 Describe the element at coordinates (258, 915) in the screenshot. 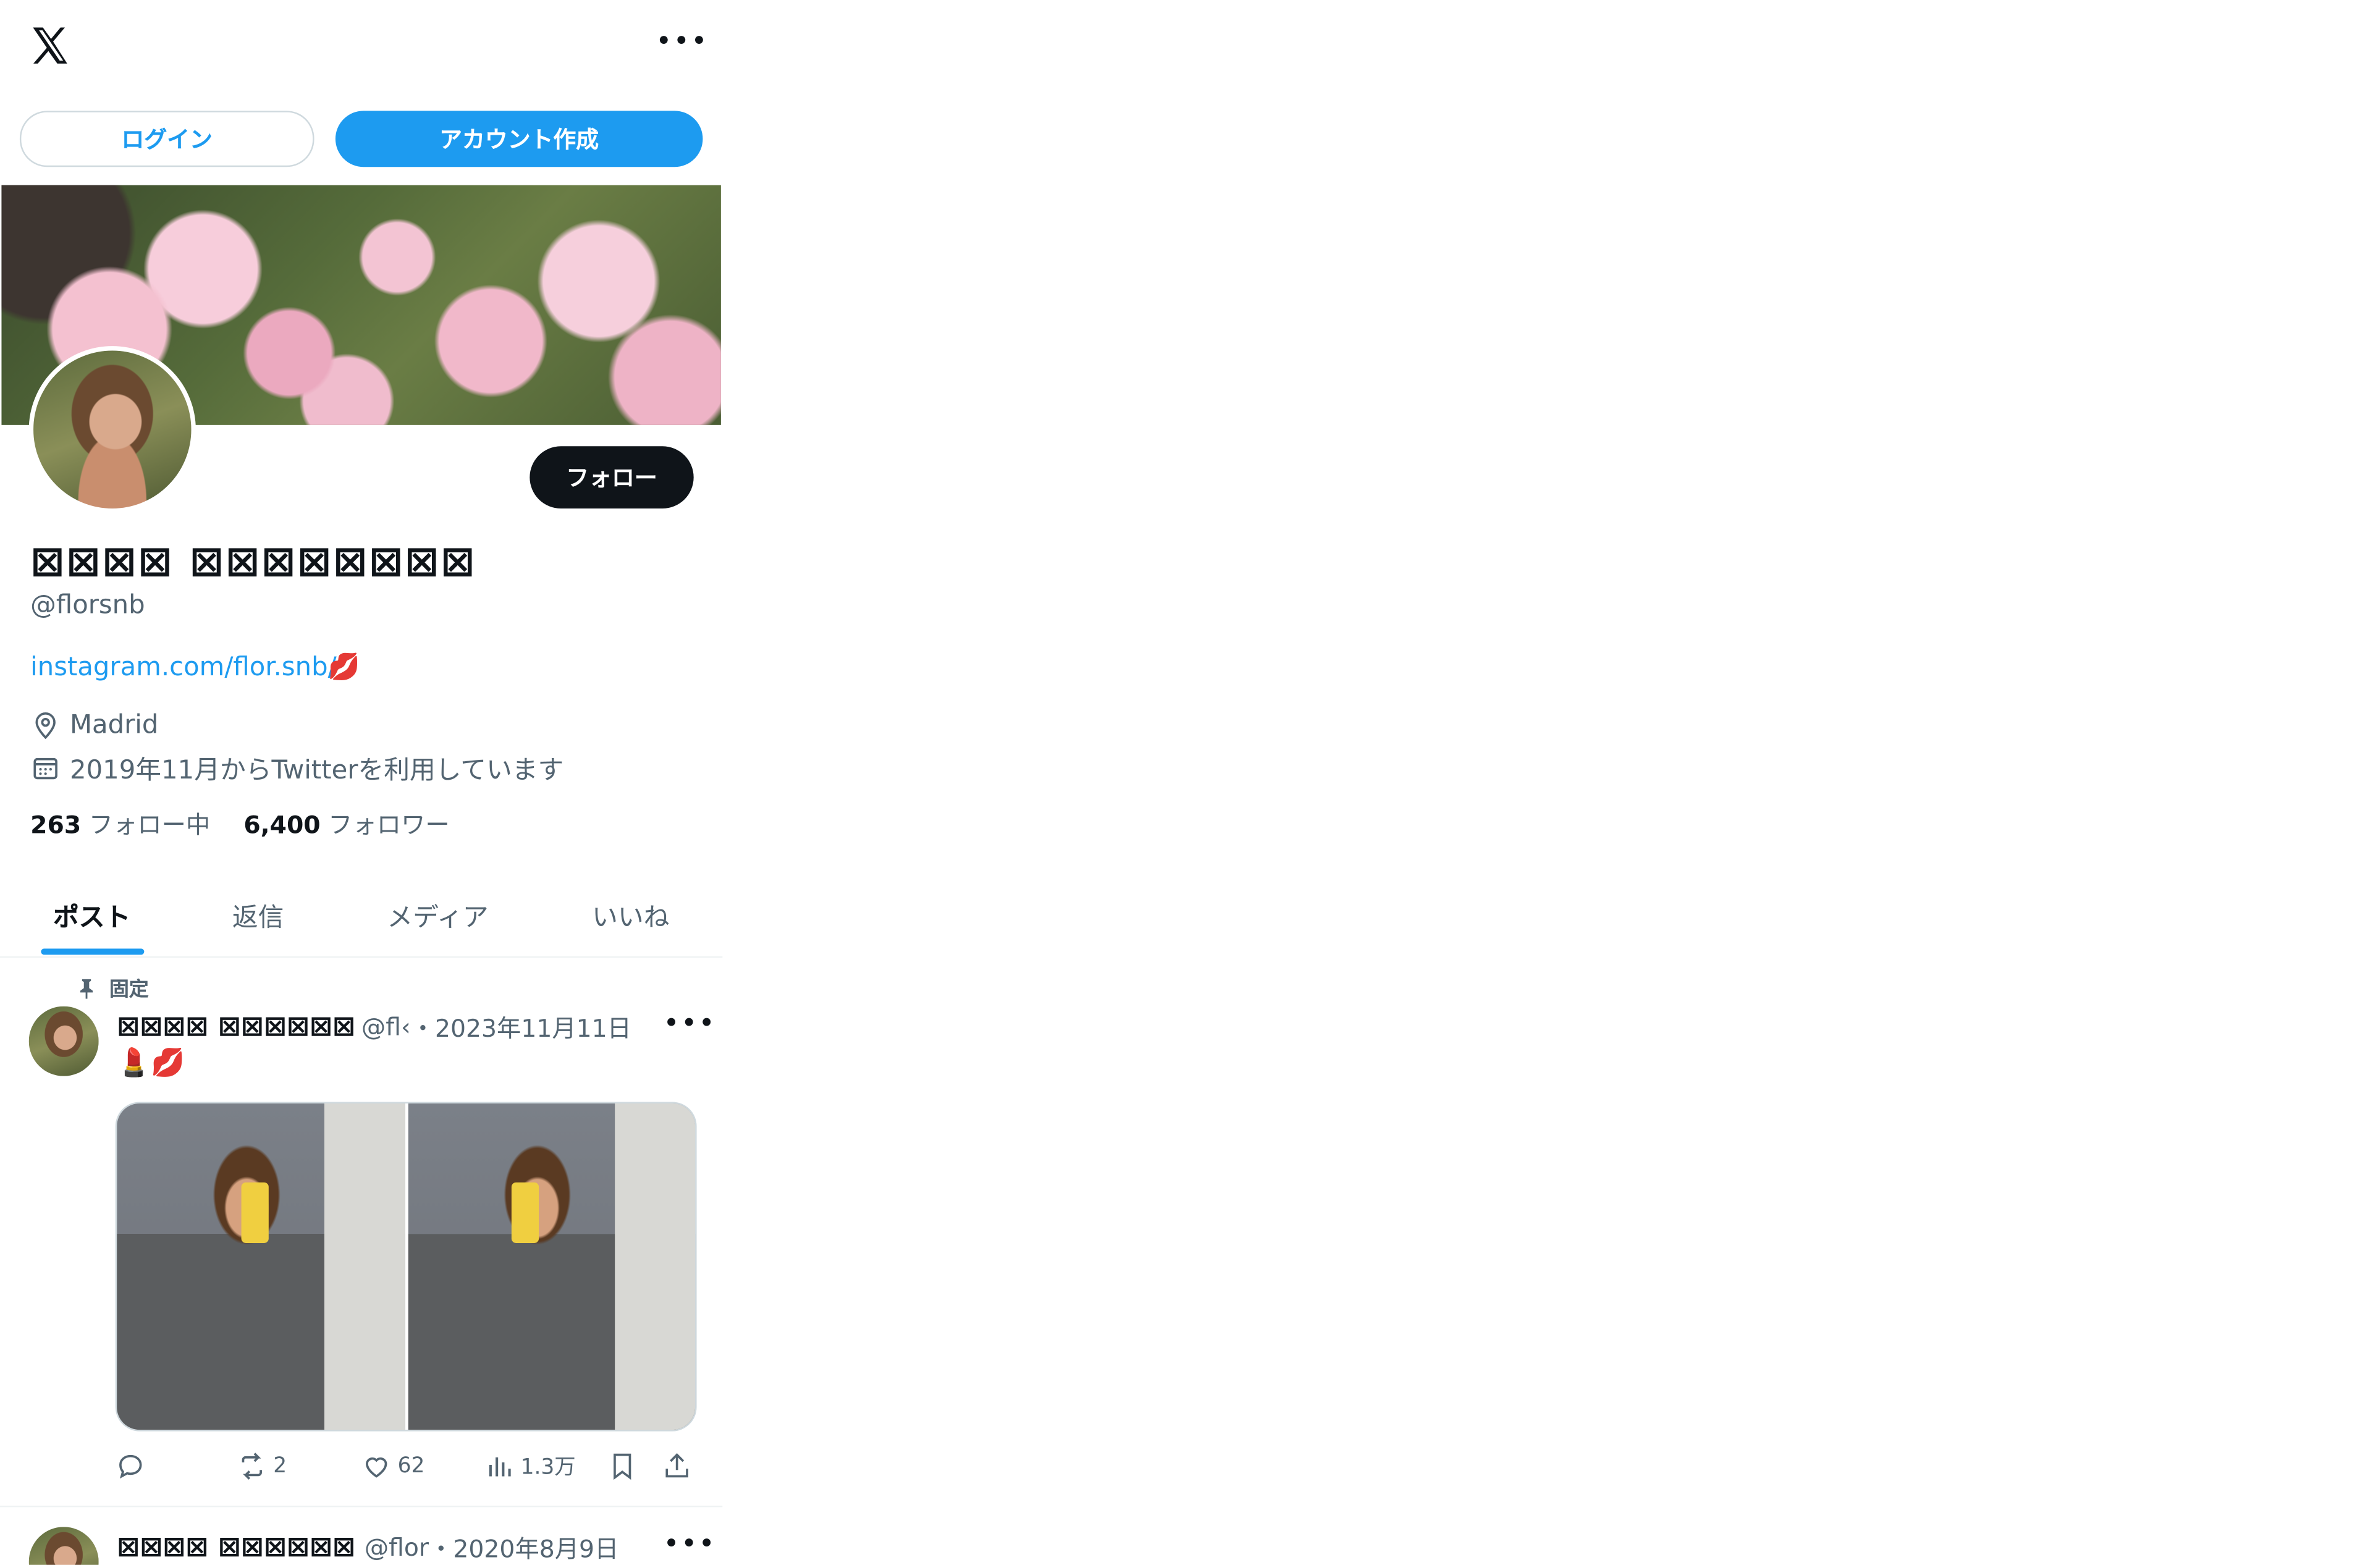

I see `tab-replies: 返信` at that location.